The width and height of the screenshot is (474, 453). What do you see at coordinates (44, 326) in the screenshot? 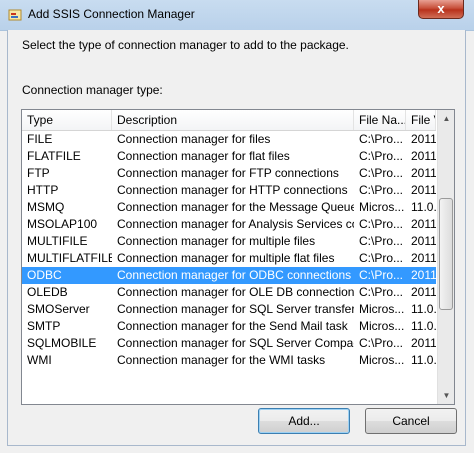
I see `row-type: SMTP` at bounding box center [44, 326].